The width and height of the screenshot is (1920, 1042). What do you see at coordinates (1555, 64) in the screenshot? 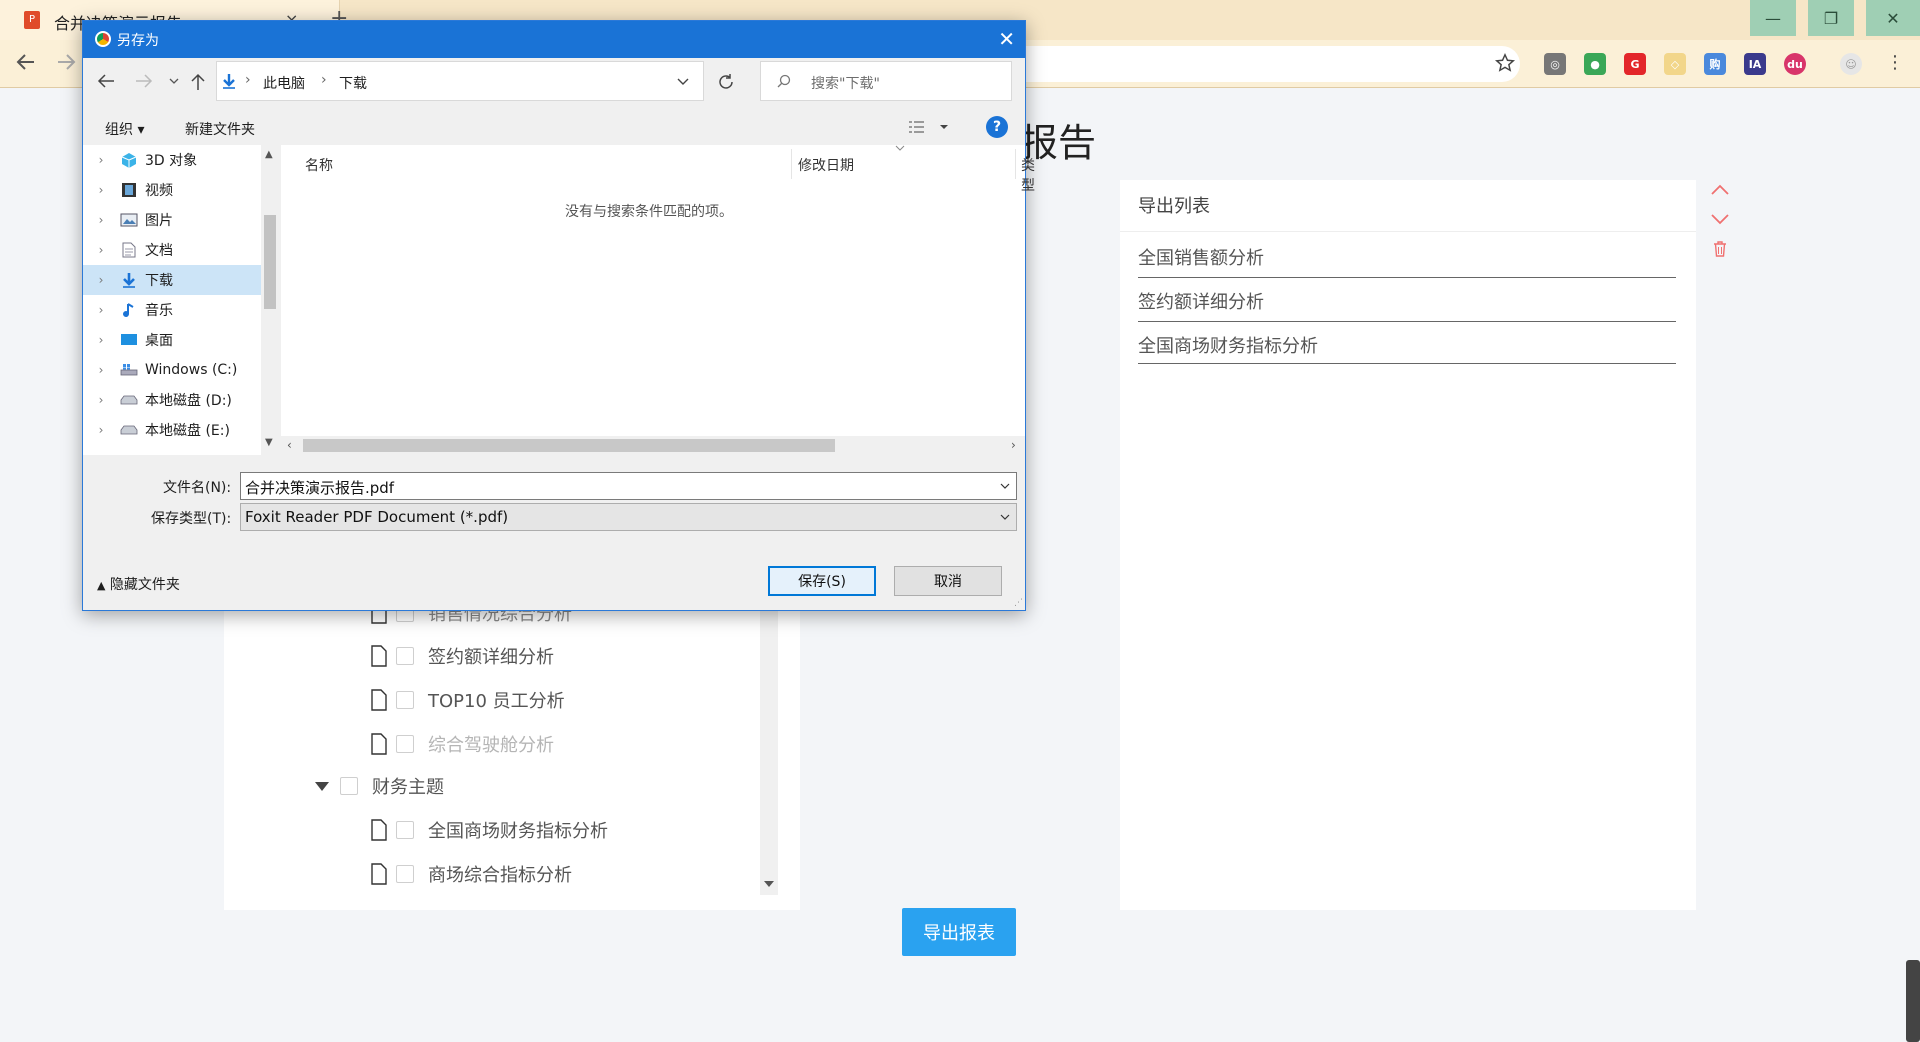
I see `extension-glasses-icon: ◎` at bounding box center [1555, 64].